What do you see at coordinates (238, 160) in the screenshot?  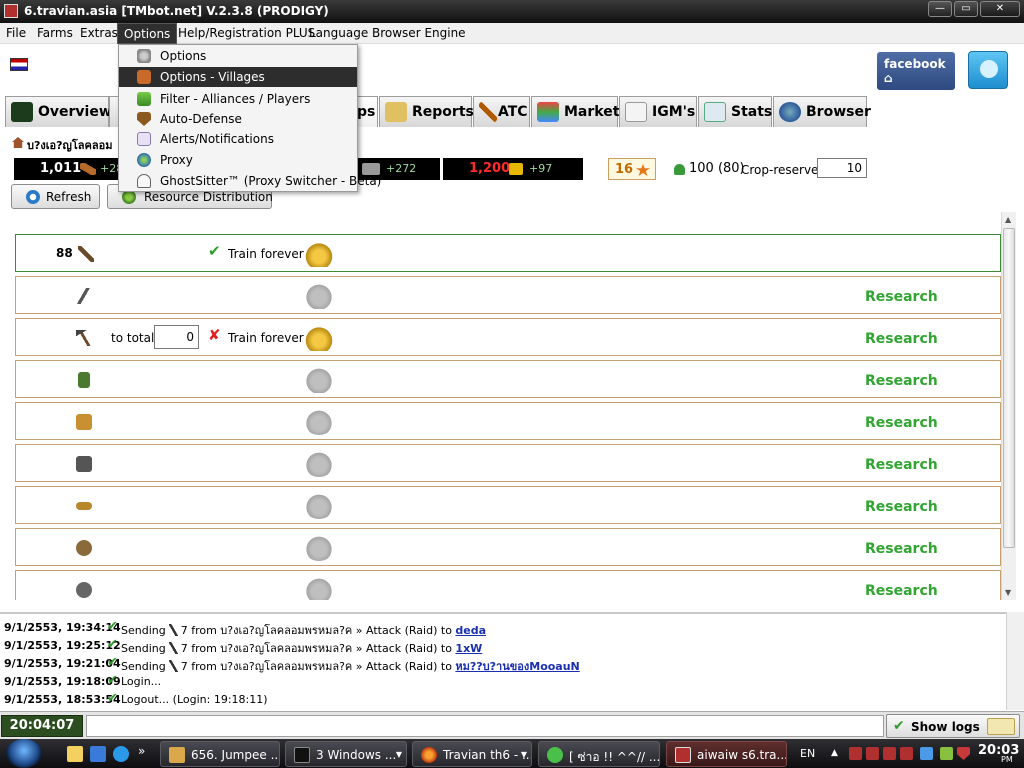 I see `menu-item-proxy: Proxy` at bounding box center [238, 160].